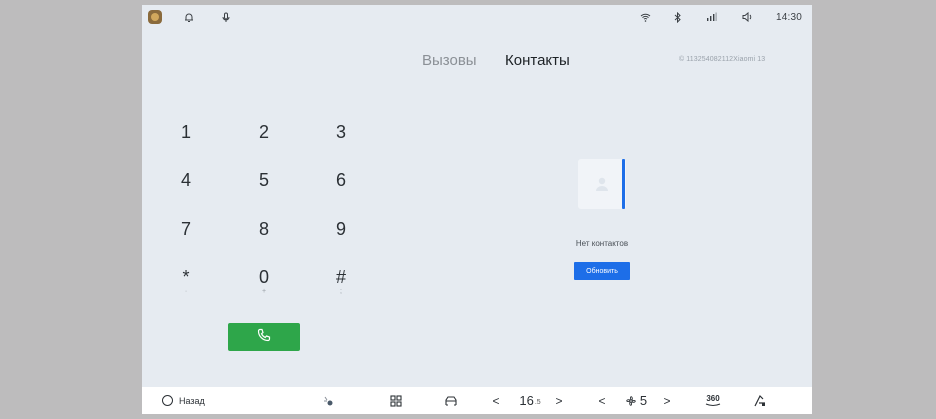 This screenshot has height=419, width=936. I want to click on temperature-decimal: .5, so click(537, 402).